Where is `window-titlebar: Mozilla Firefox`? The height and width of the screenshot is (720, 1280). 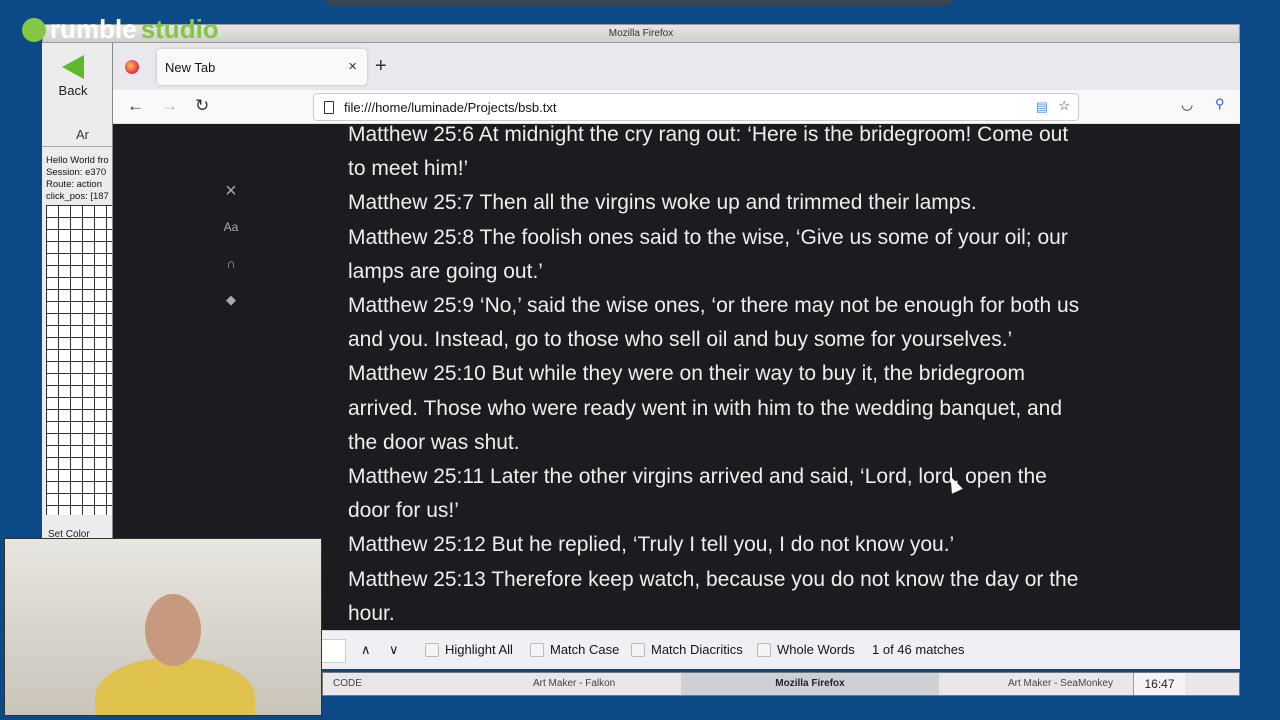
window-titlebar: Mozilla Firefox is located at coordinates (641, 33).